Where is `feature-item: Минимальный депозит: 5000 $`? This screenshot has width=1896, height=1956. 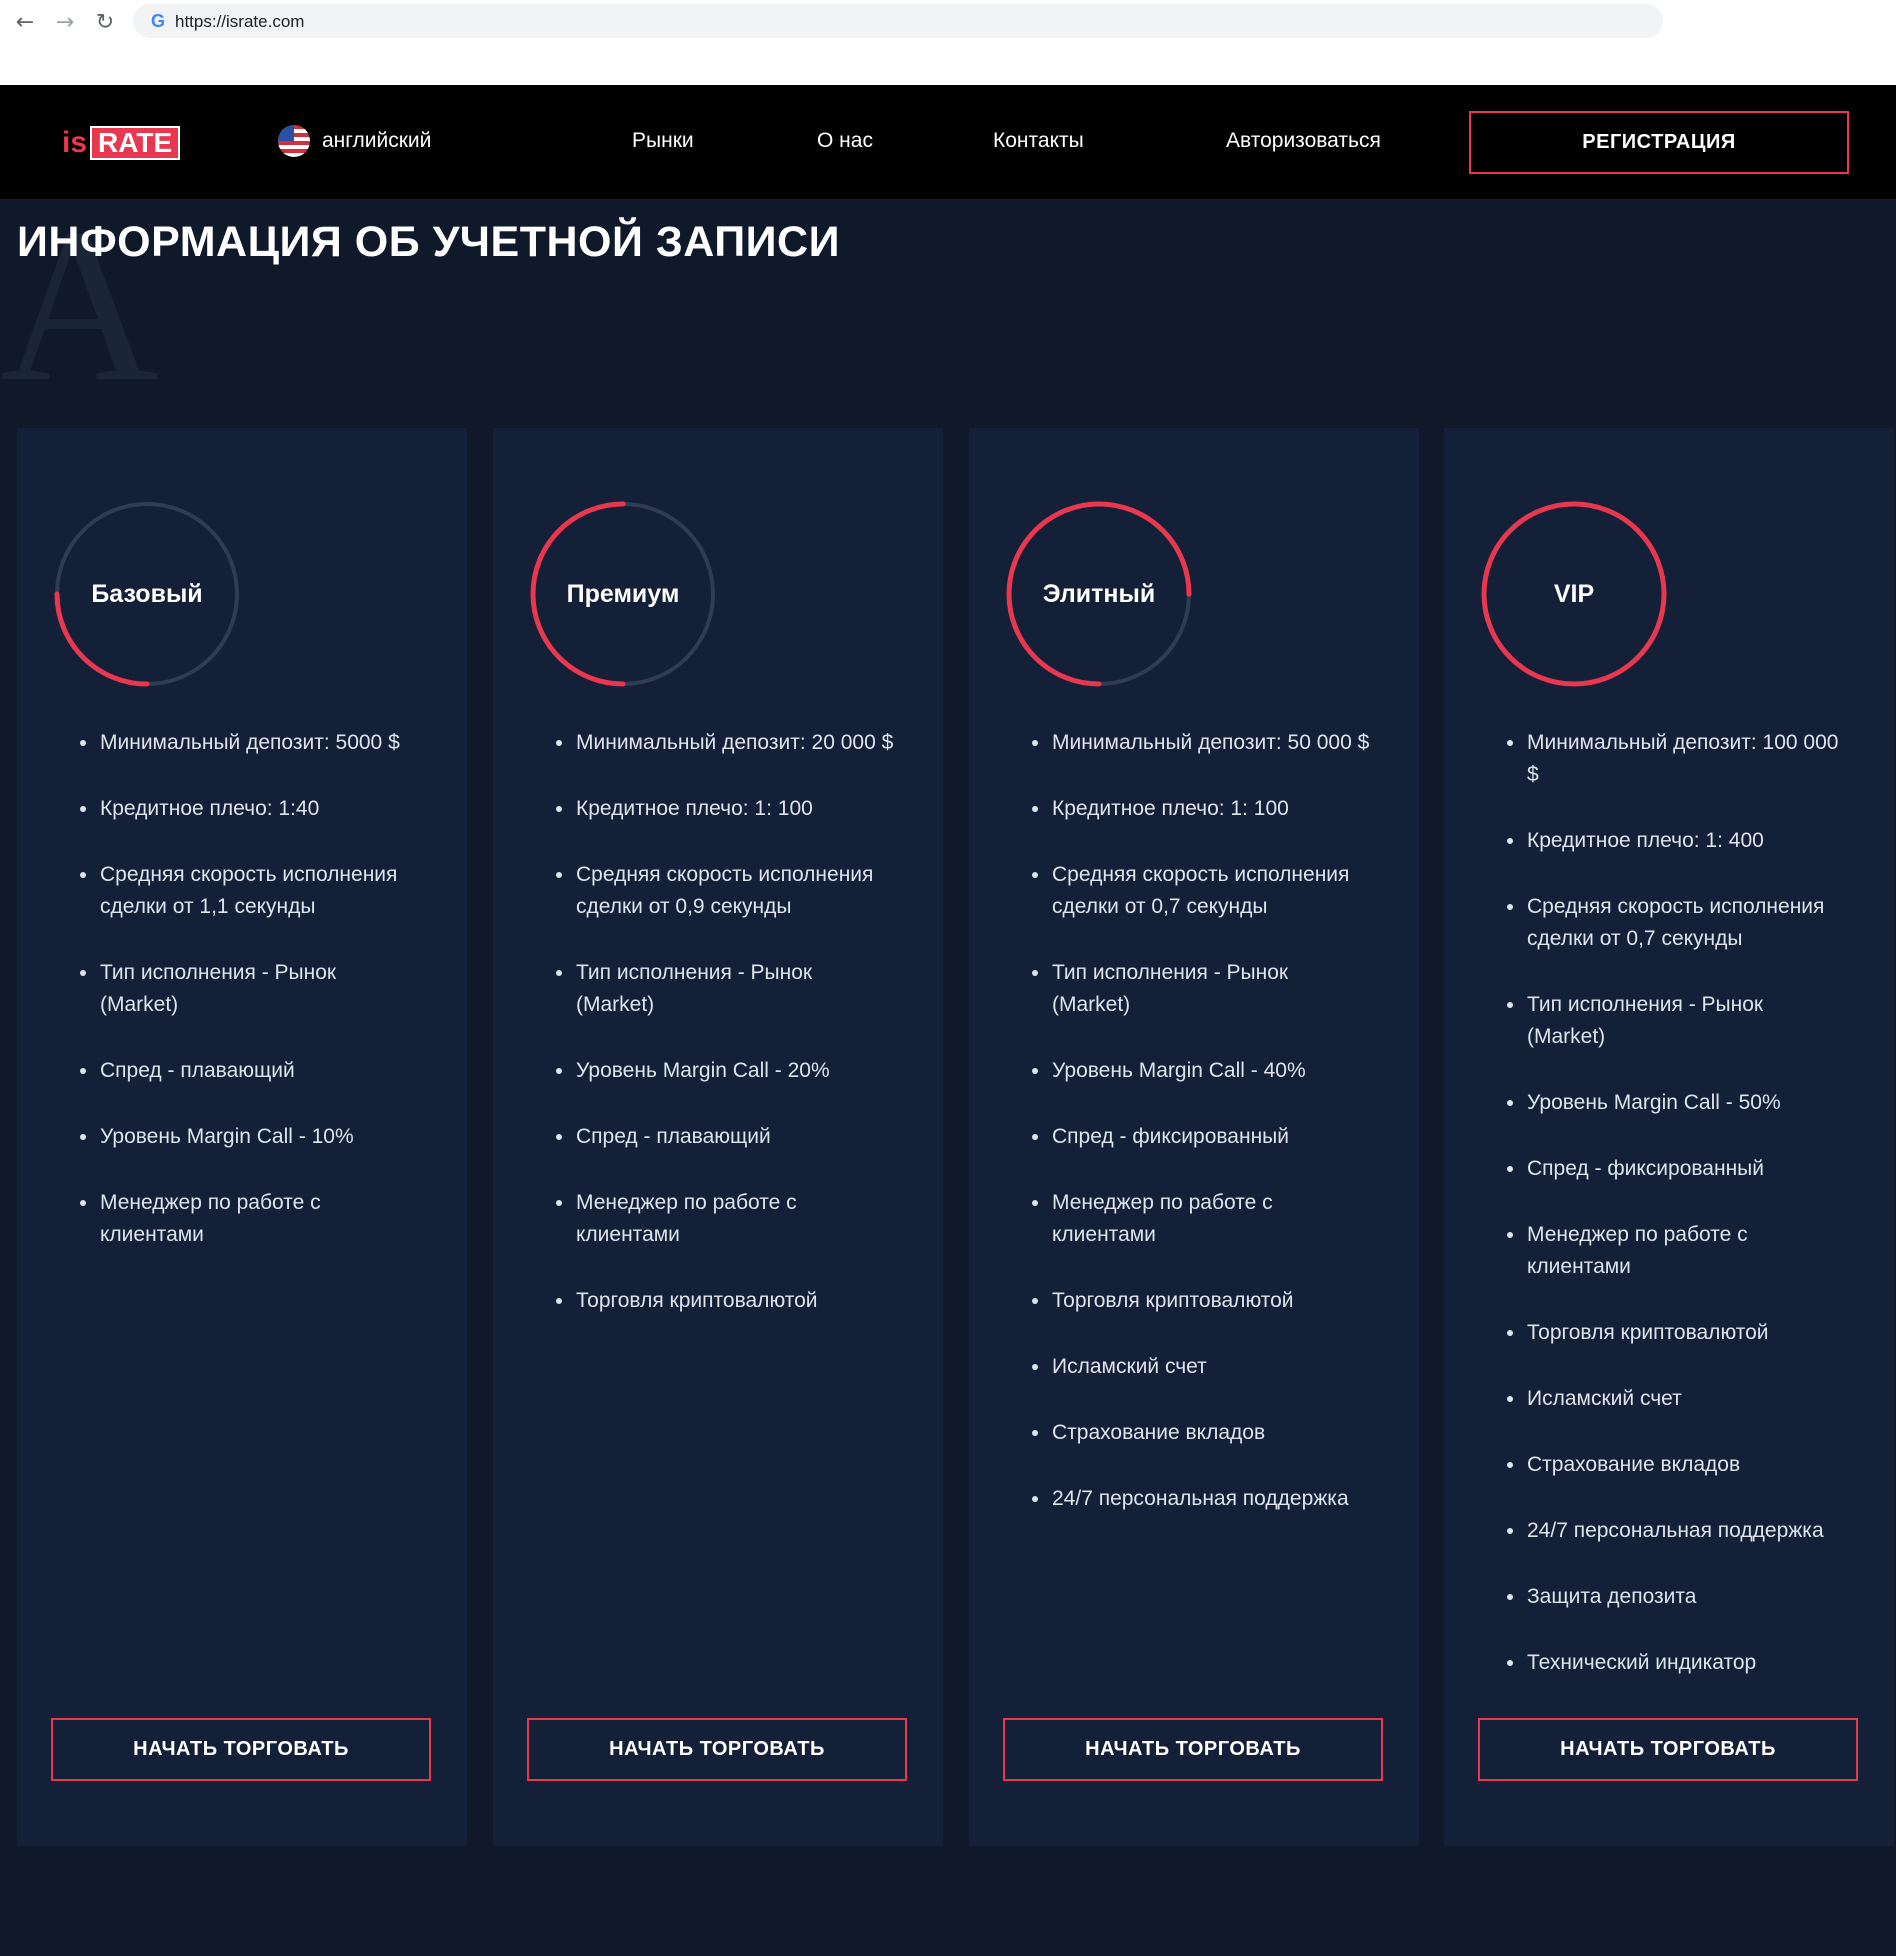
feature-item: Минимальный депозит: 5000 $ is located at coordinates (250, 743).